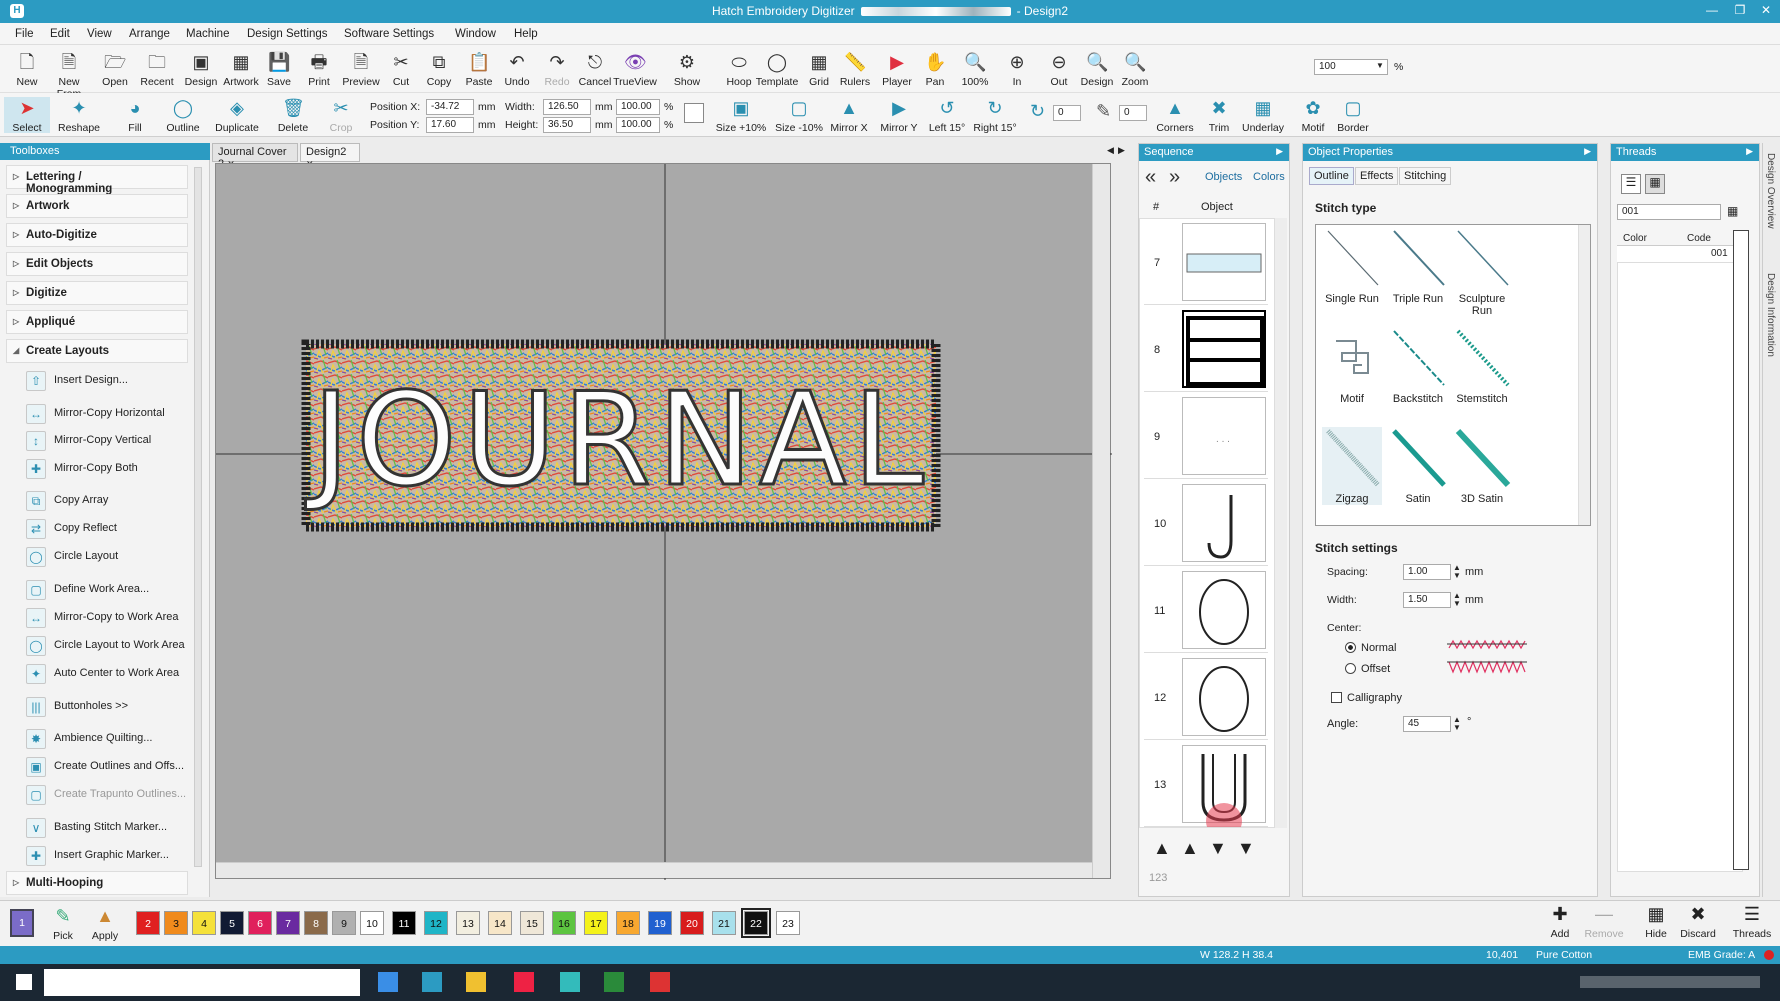 Image resolution: width=1780 pixels, height=1001 pixels. I want to click on menu-window: Window, so click(475, 34).